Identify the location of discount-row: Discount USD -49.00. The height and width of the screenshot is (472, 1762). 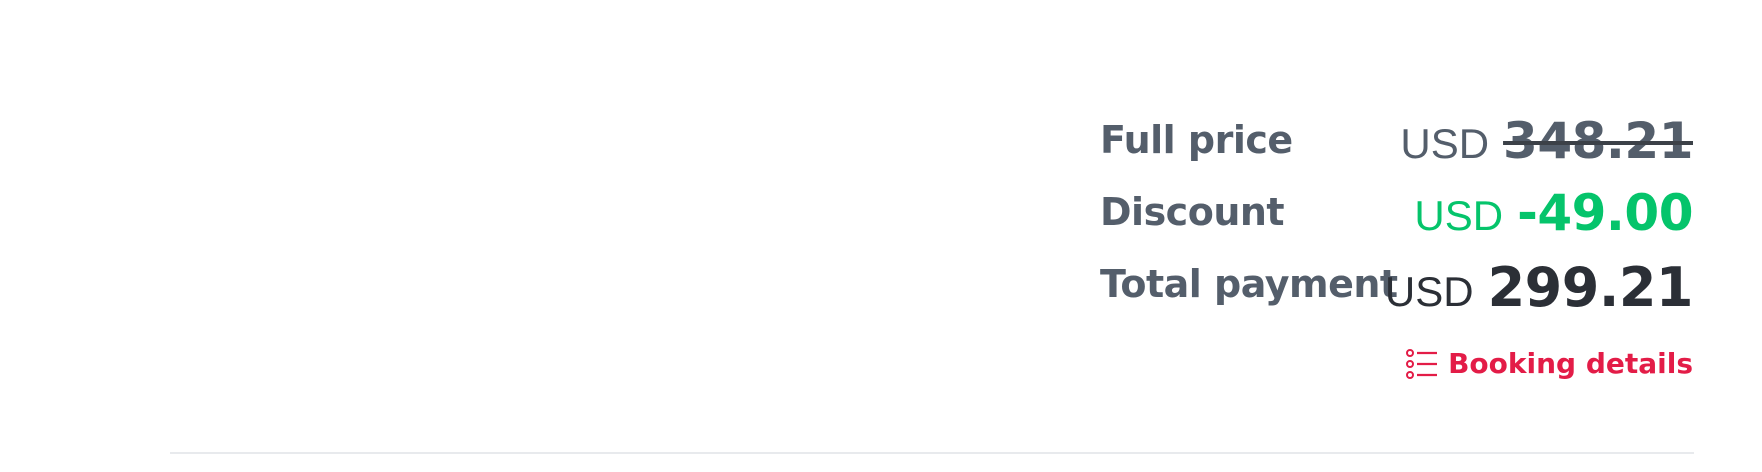
(1396, 220).